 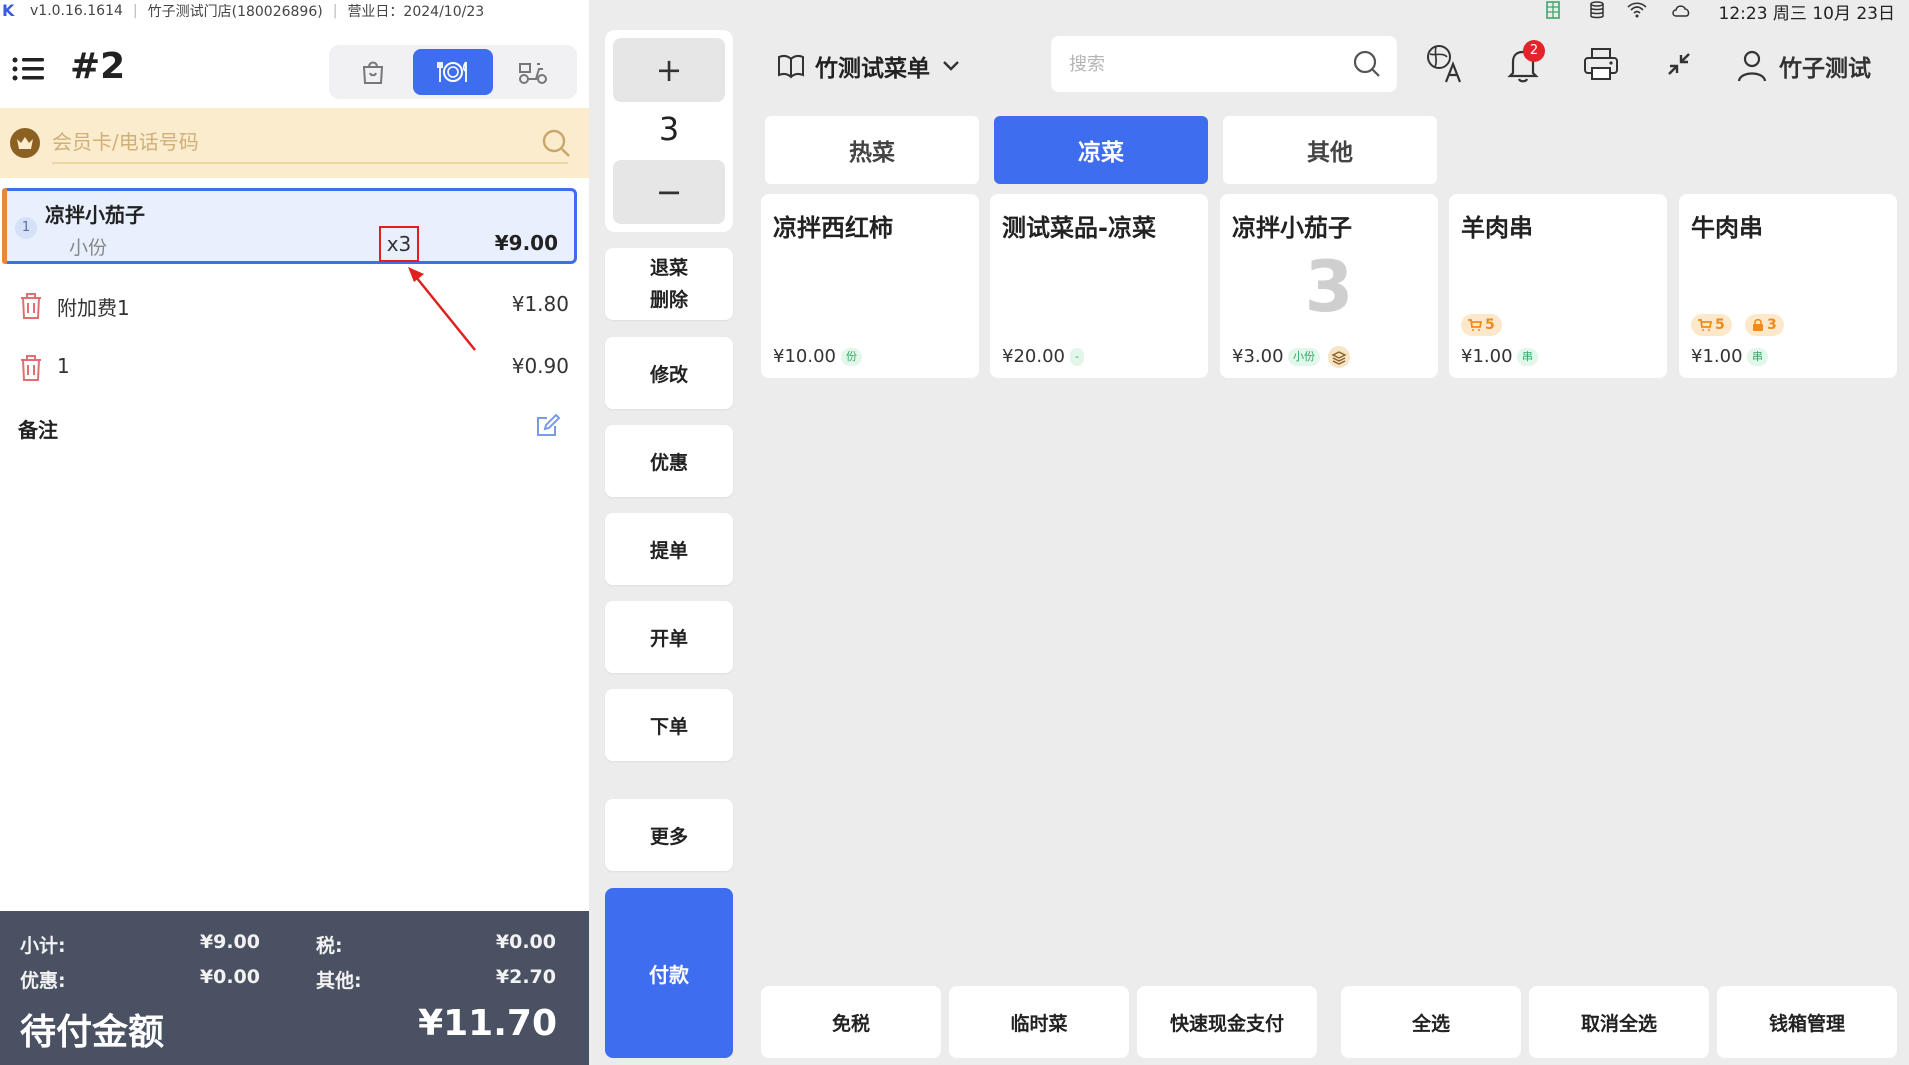 I want to click on quick-cash-pay-button: 快速现金支付, so click(x=1227, y=1022).